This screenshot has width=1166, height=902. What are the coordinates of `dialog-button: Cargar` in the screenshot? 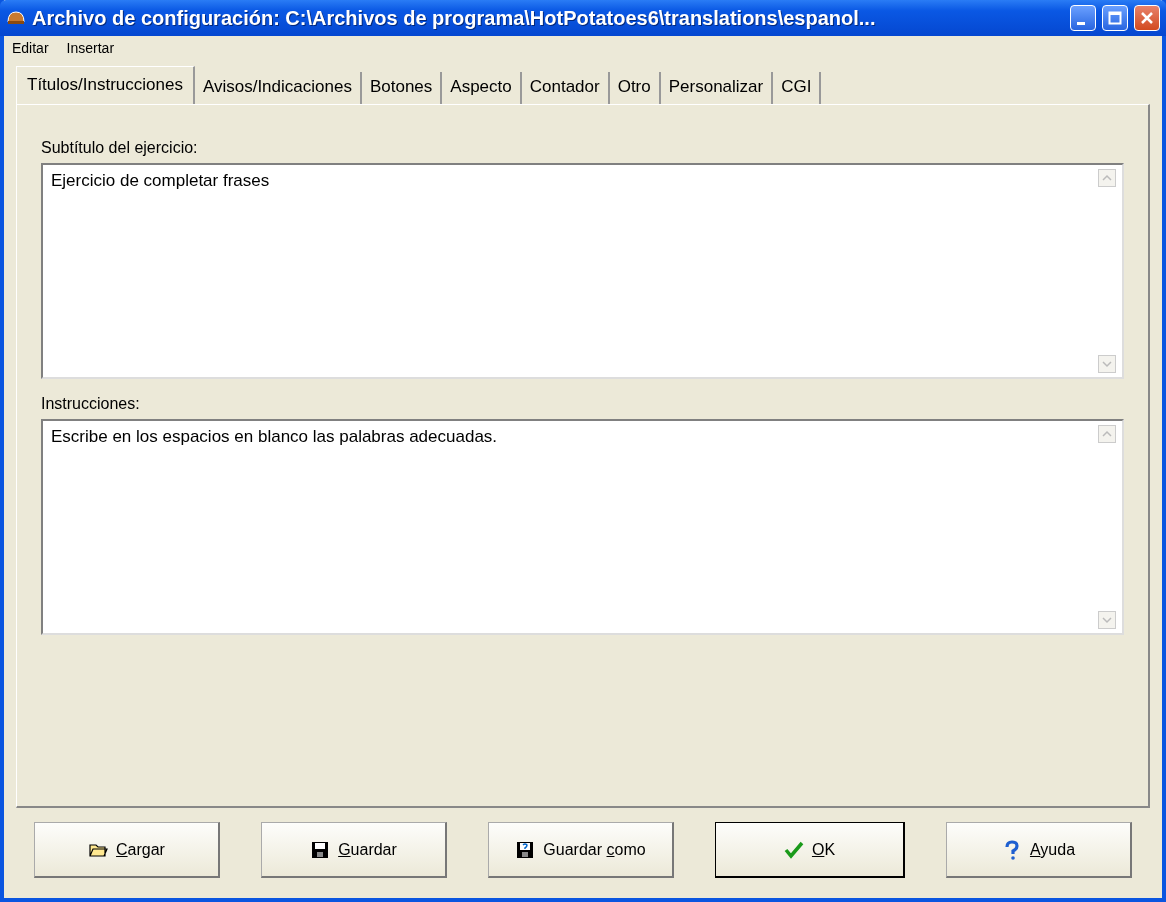 It's located at (127, 850).